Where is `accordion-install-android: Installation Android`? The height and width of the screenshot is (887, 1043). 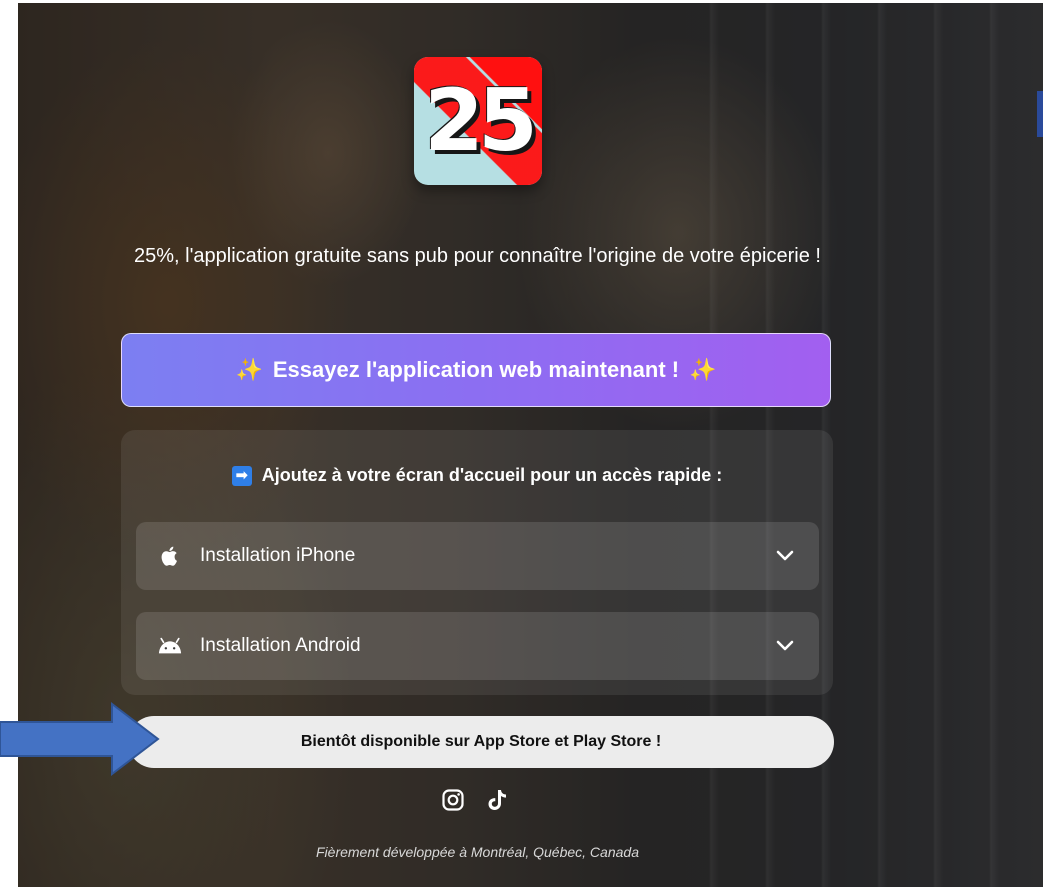 accordion-install-android: Installation Android is located at coordinates (477, 646).